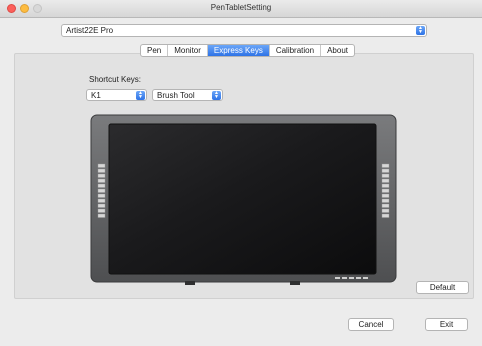 This screenshot has width=482, height=346. What do you see at coordinates (190, 283) in the screenshot?
I see `stand-foot-left` at bounding box center [190, 283].